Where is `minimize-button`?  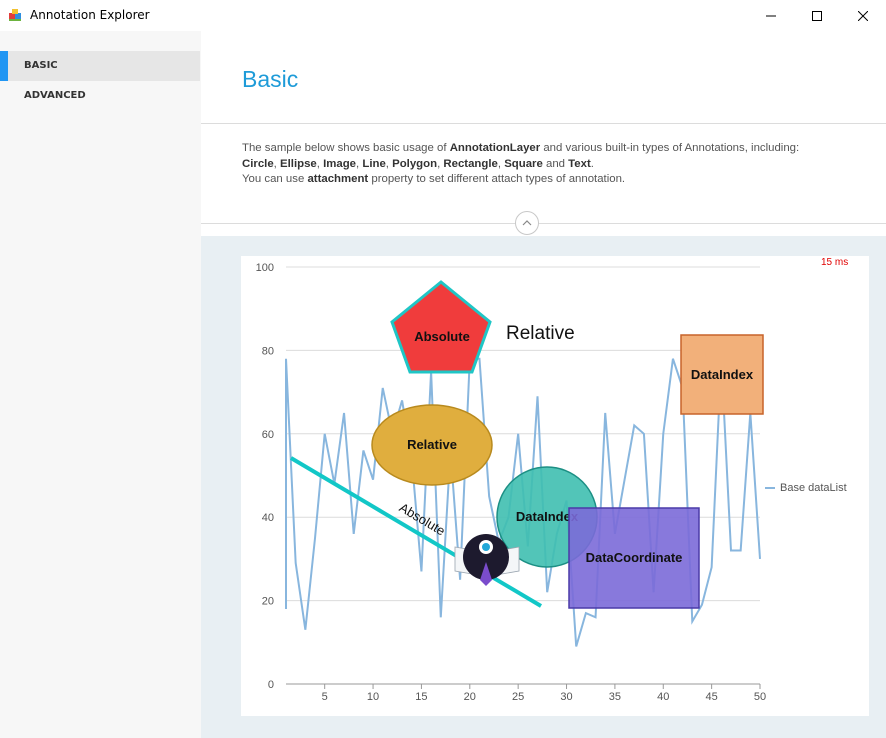
minimize-button is located at coordinates (771, 15).